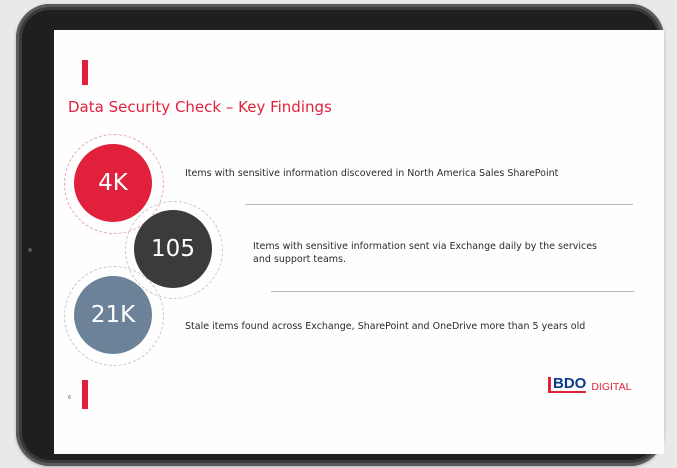  I want to click on stat-value-3: 21K, so click(113, 315).